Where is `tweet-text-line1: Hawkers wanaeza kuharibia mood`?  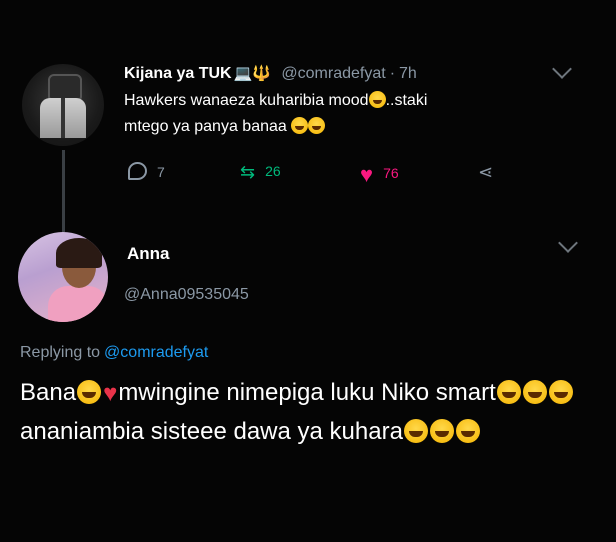 tweet-text-line1: Hawkers wanaeza kuharibia mood is located at coordinates (246, 100).